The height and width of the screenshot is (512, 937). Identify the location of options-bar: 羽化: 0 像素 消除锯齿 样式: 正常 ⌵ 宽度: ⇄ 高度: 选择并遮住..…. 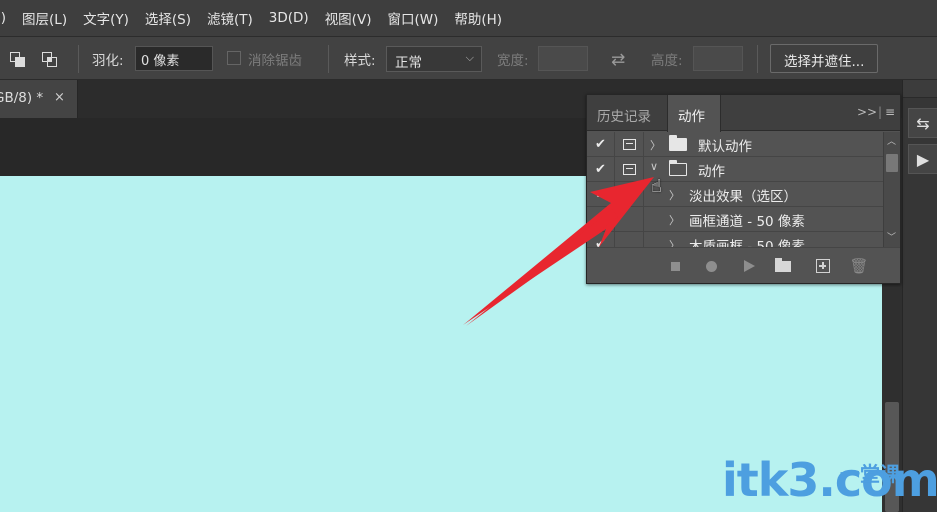
(468, 58).